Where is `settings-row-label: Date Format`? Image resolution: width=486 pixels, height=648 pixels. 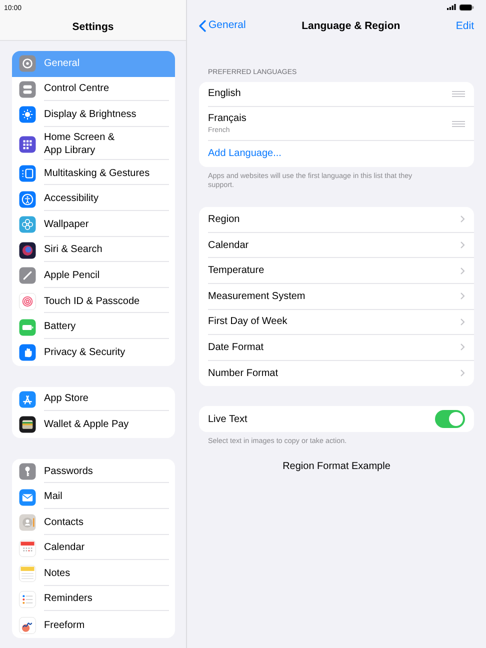 settings-row-label: Date Format is located at coordinates (236, 347).